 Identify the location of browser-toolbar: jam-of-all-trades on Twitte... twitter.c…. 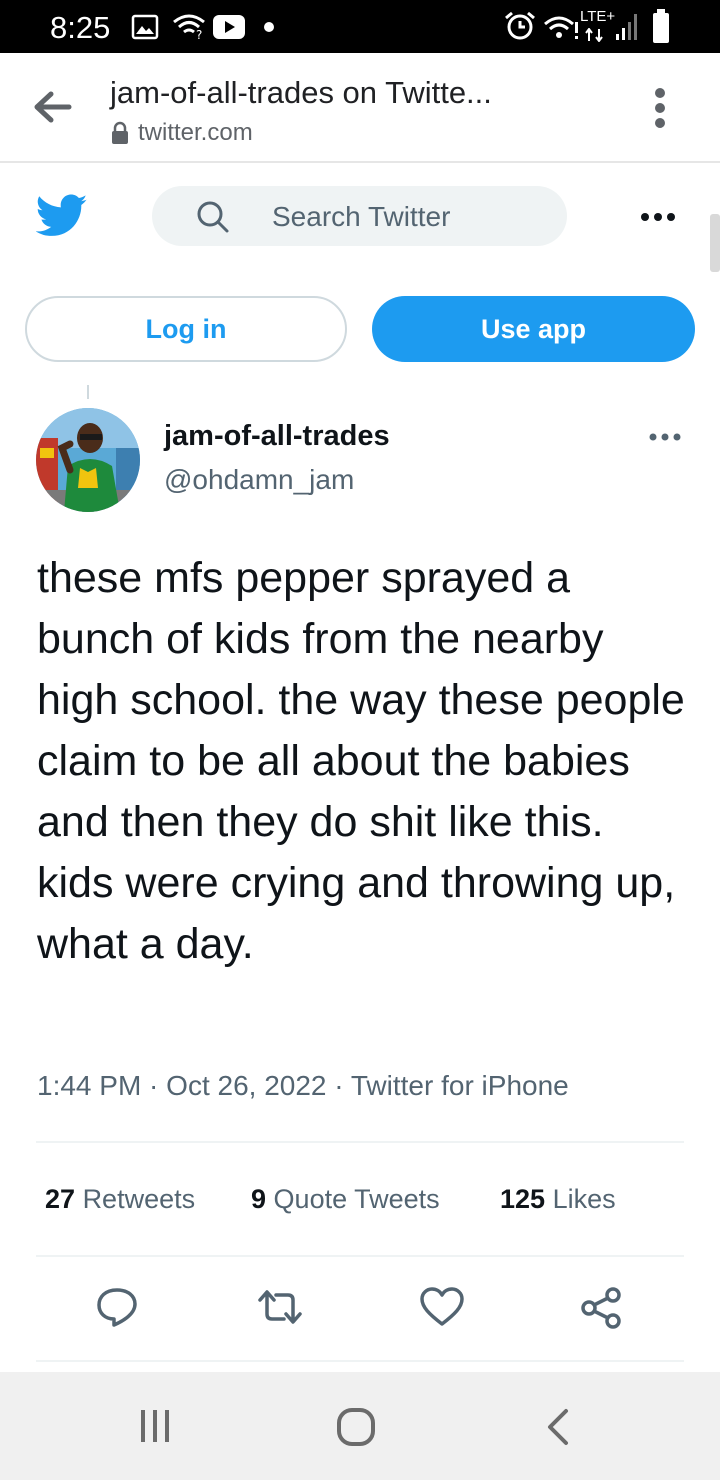
(360, 108).